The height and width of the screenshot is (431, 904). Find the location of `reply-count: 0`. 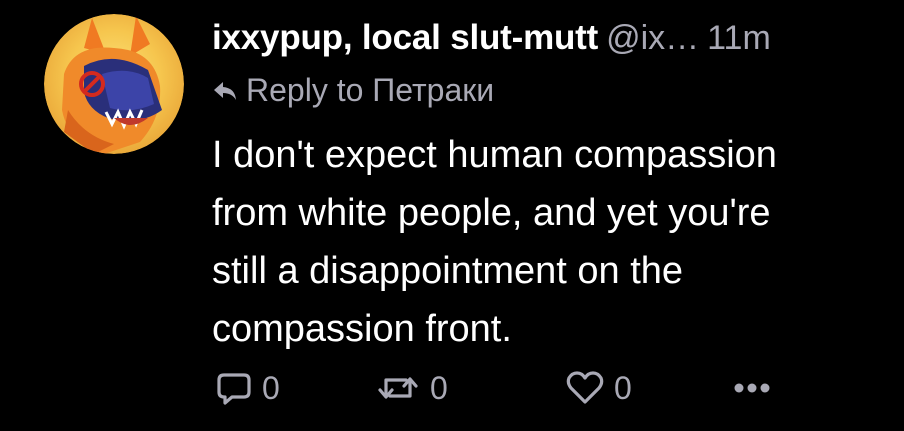

reply-count: 0 is located at coordinates (271, 387).